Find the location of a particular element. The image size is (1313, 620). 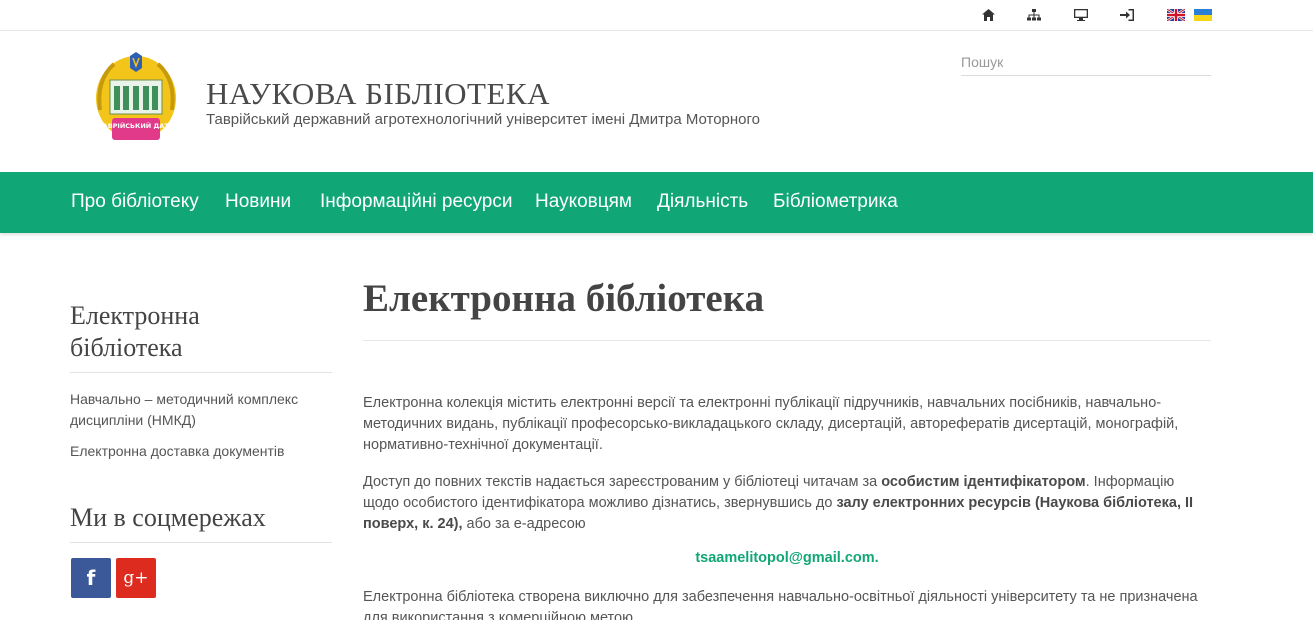

site-title: НАУКОВА БІБЛІОТЕКА is located at coordinates (378, 94).